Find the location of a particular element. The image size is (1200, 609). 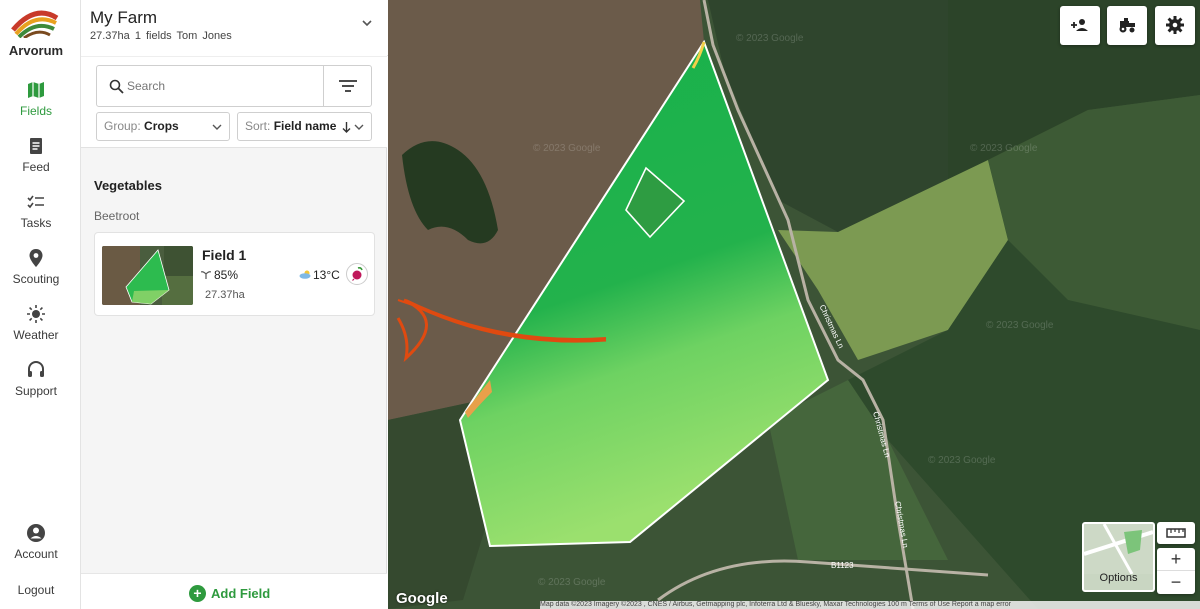

nav-account: Account is located at coordinates (36, 542).